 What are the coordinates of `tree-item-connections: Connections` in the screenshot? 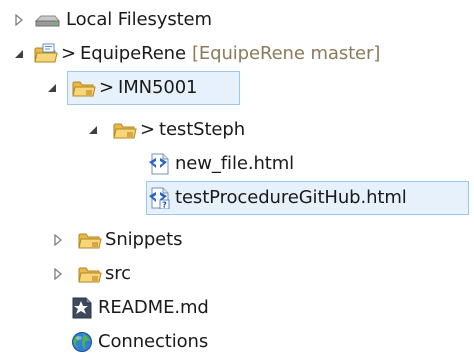 It's located at (104, 342).